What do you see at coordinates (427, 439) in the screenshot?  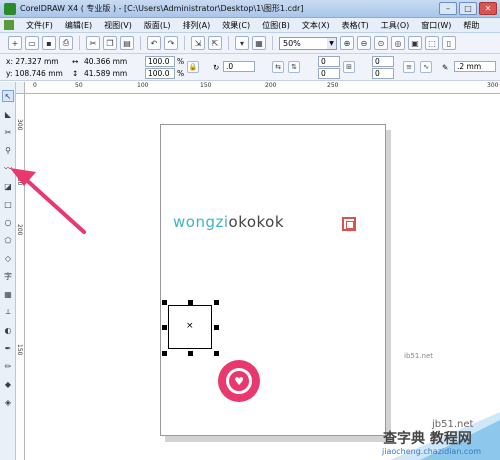 I see `watermark-brand: 查字典 教程网` at bounding box center [427, 439].